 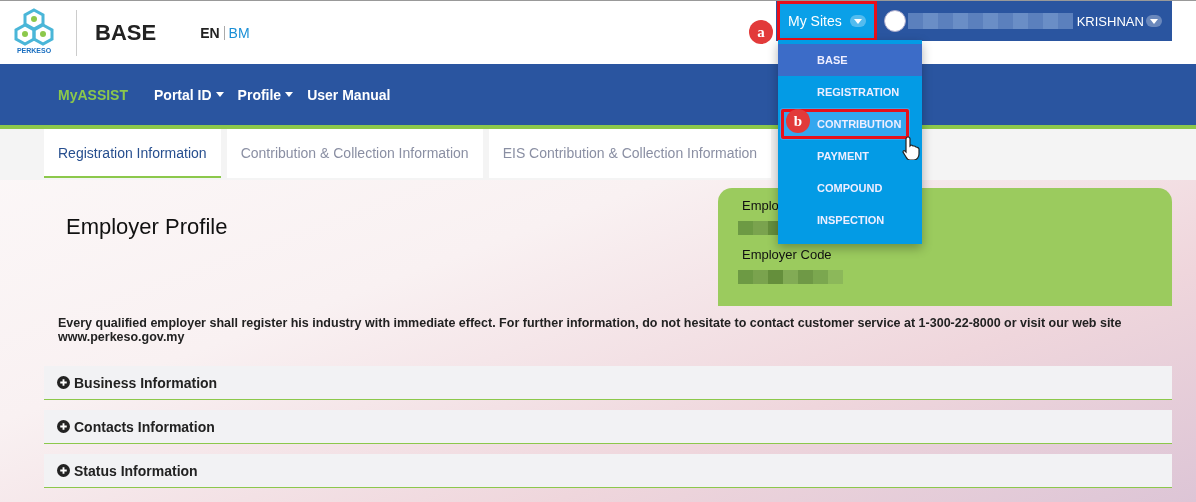 What do you see at coordinates (239, 32) in the screenshot?
I see `language-link: BM` at bounding box center [239, 32].